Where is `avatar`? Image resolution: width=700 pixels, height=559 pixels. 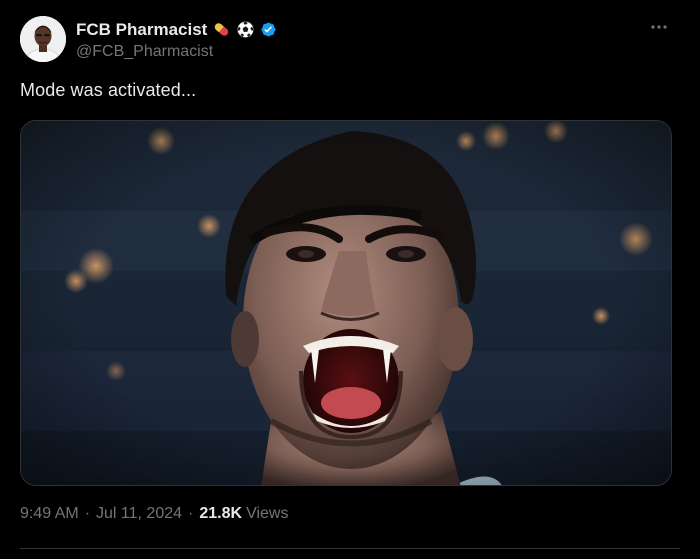 avatar is located at coordinates (43, 39).